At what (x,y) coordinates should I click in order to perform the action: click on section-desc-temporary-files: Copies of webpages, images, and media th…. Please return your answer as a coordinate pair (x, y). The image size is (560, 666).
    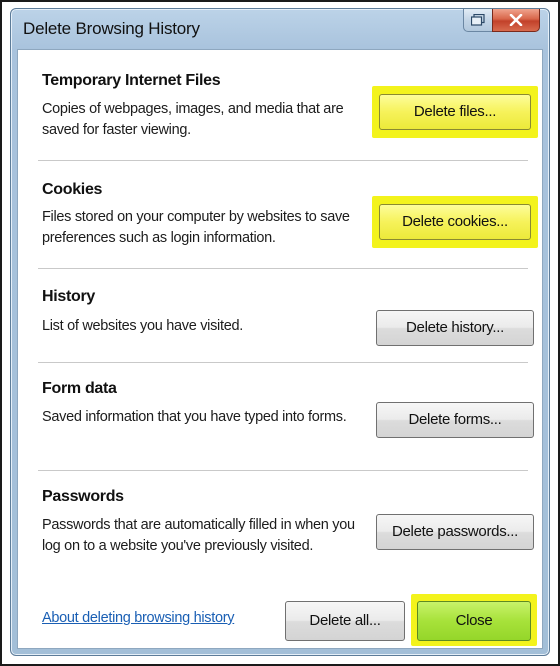
    Looking at the image, I should click on (193, 119).